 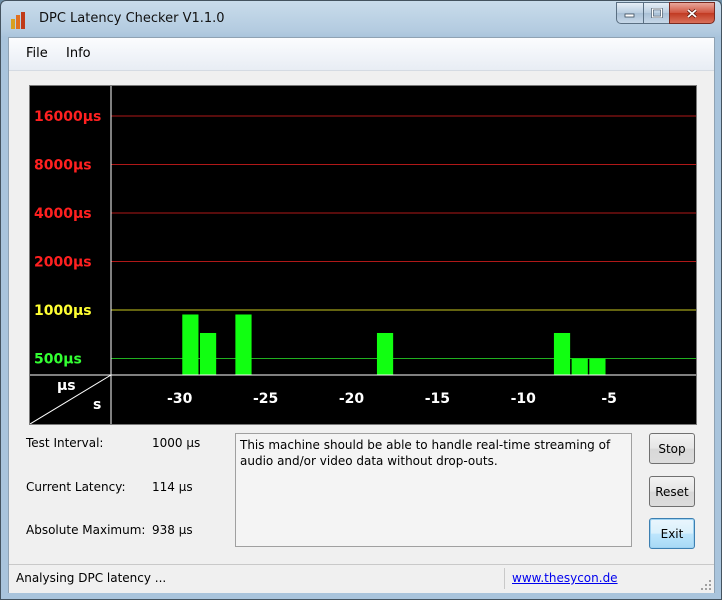 I want to click on close-icon, so click(x=692, y=13).